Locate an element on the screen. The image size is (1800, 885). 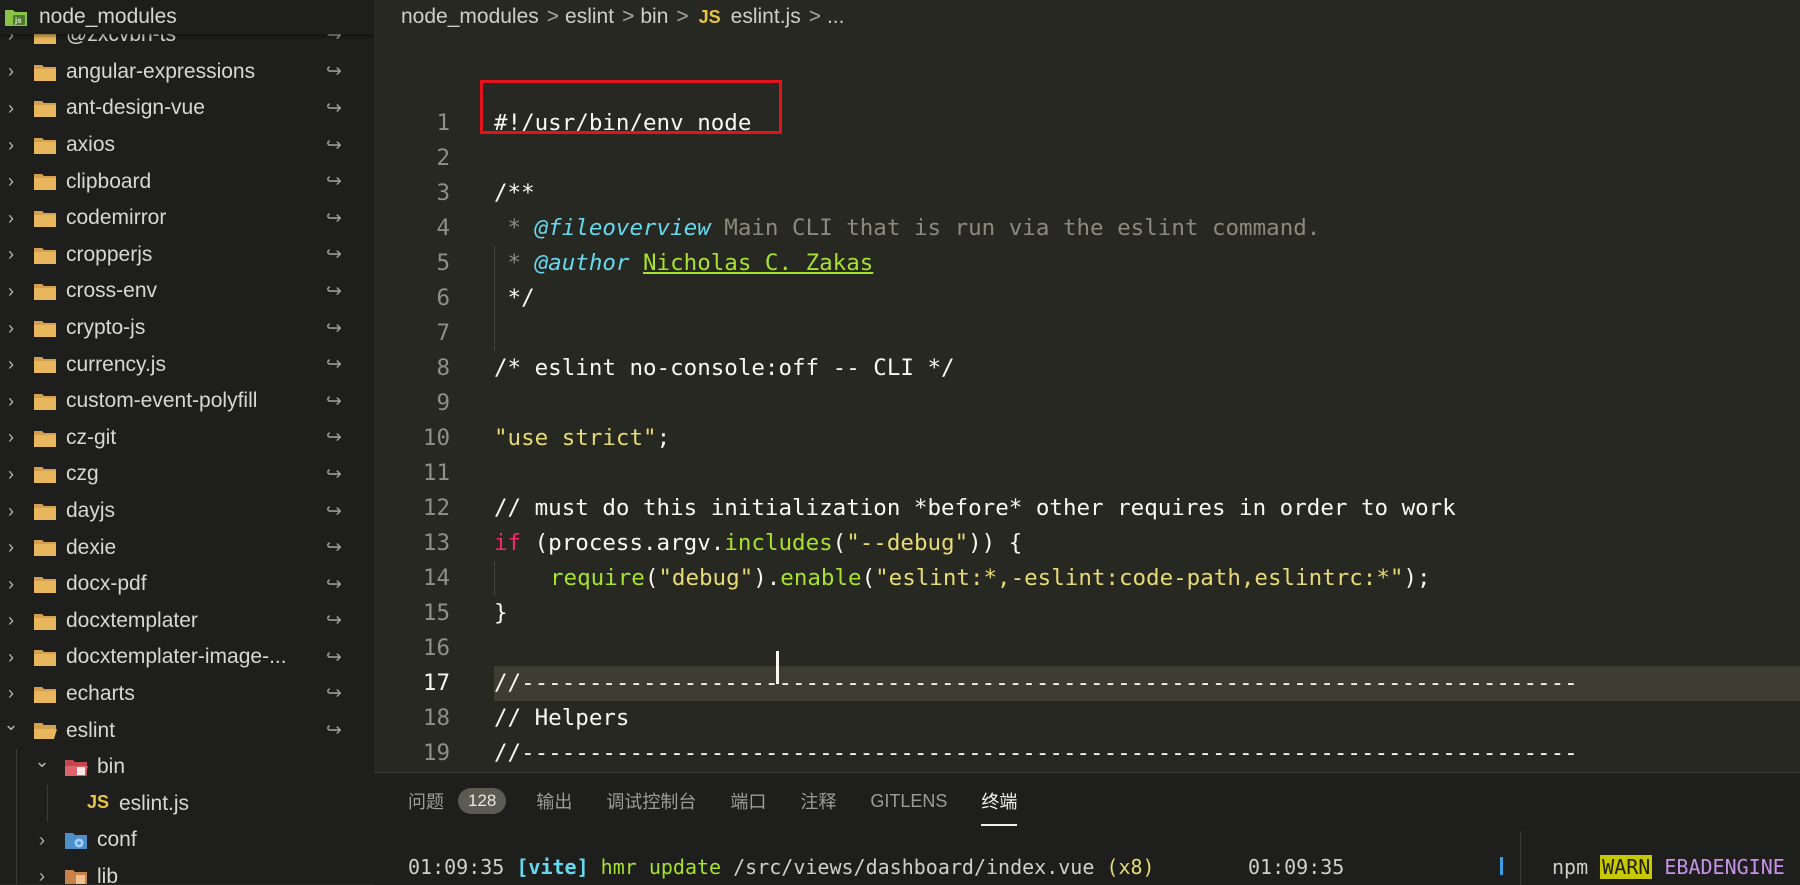
line-number: 19 is located at coordinates (436, 753).